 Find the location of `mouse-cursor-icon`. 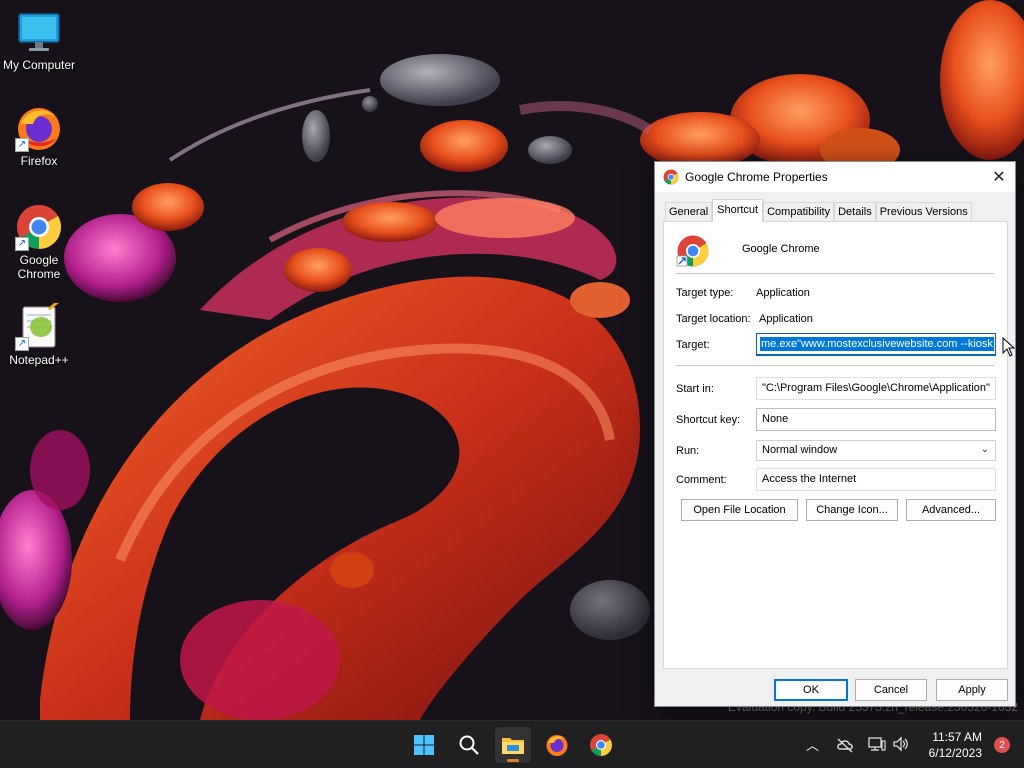

mouse-cursor-icon is located at coordinates (1009, 347).